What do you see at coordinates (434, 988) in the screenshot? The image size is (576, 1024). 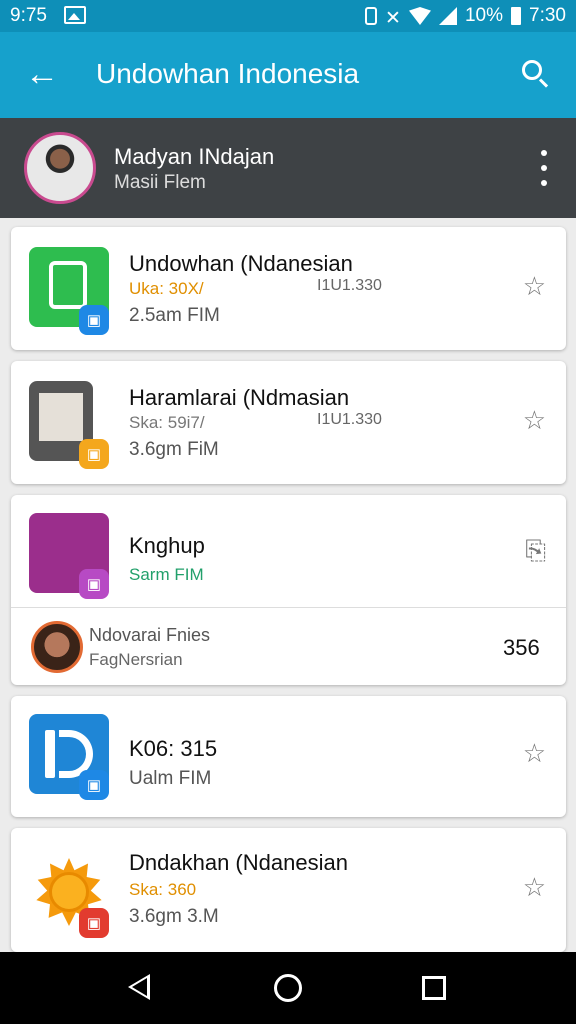 I see `recents-icon` at bounding box center [434, 988].